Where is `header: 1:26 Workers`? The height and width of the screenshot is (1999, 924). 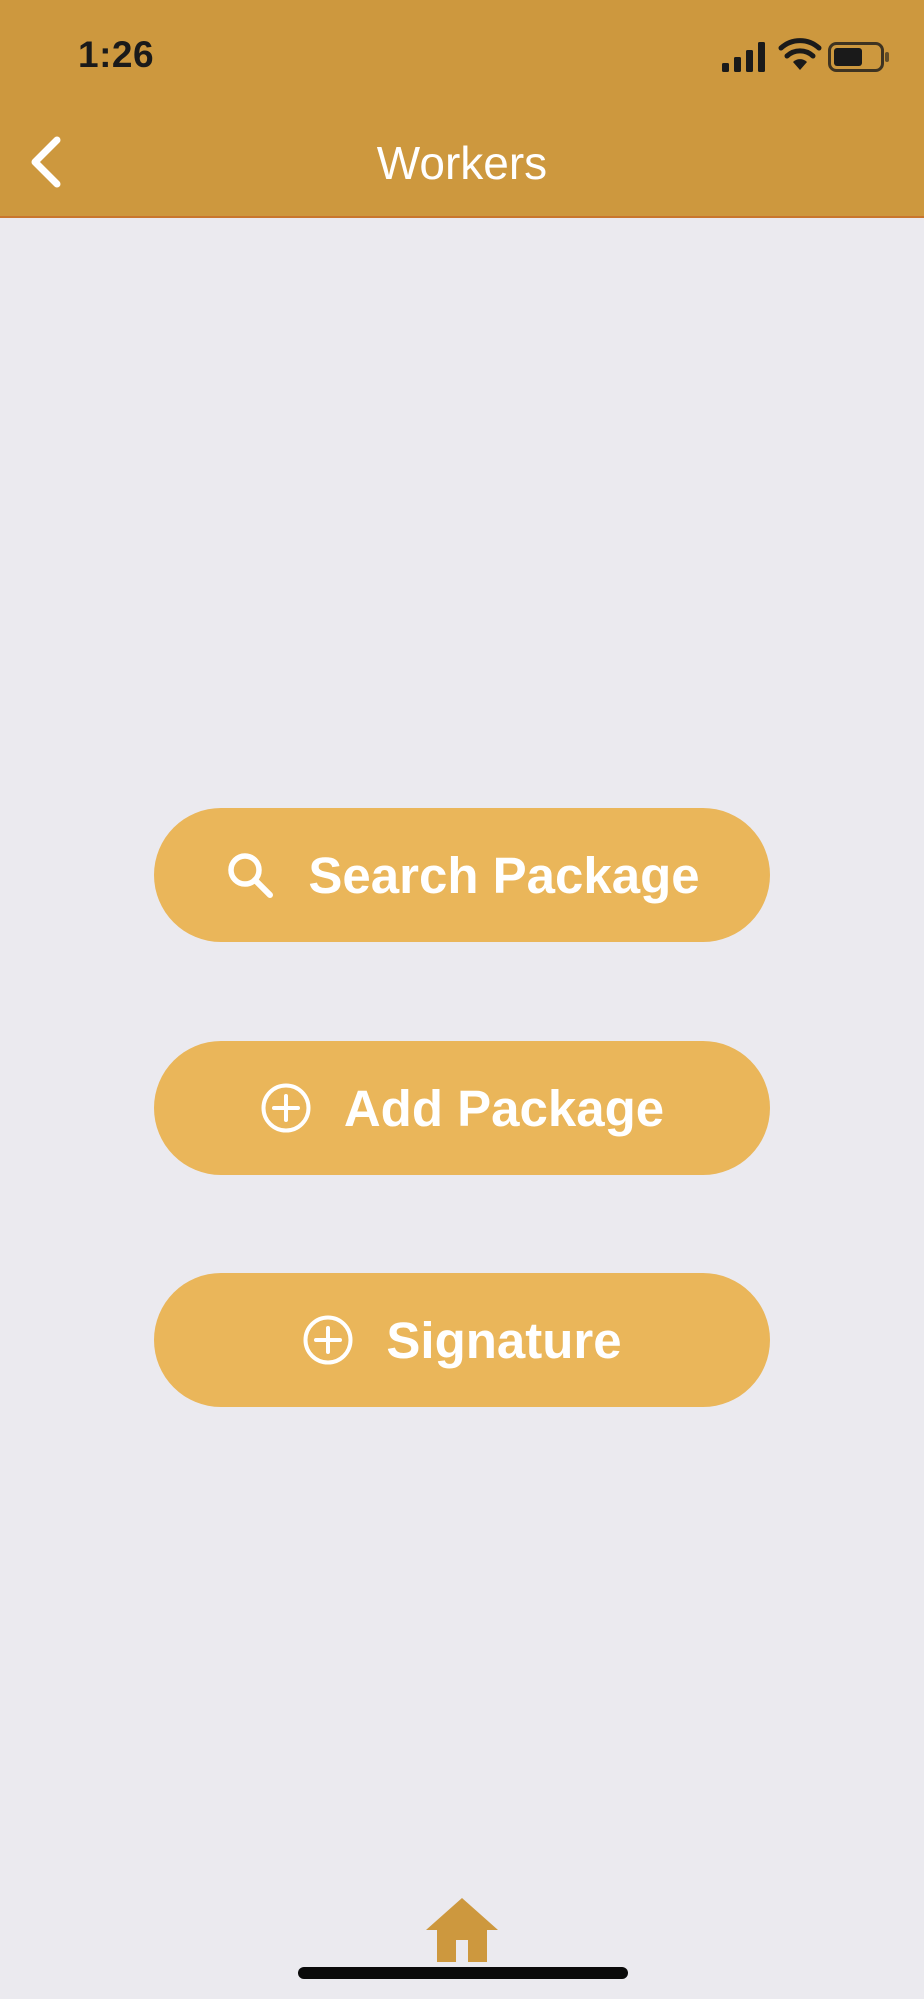
header: 1:26 Workers is located at coordinates (462, 109).